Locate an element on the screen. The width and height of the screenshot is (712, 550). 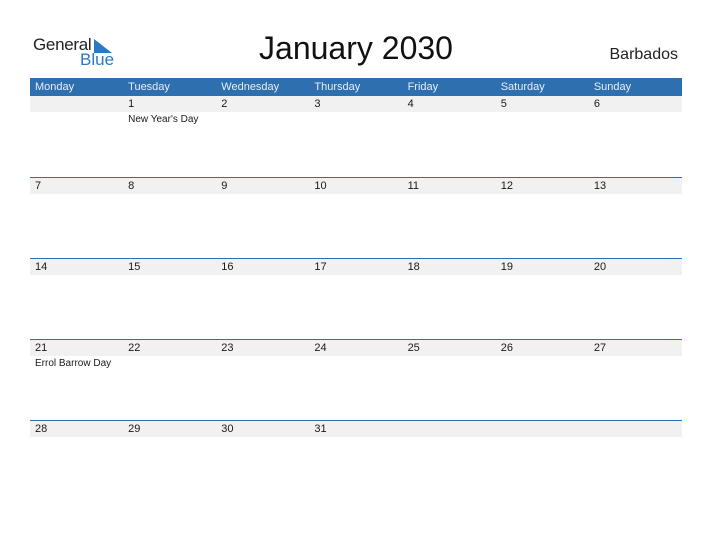
day-number: 20 is located at coordinates (600, 267).